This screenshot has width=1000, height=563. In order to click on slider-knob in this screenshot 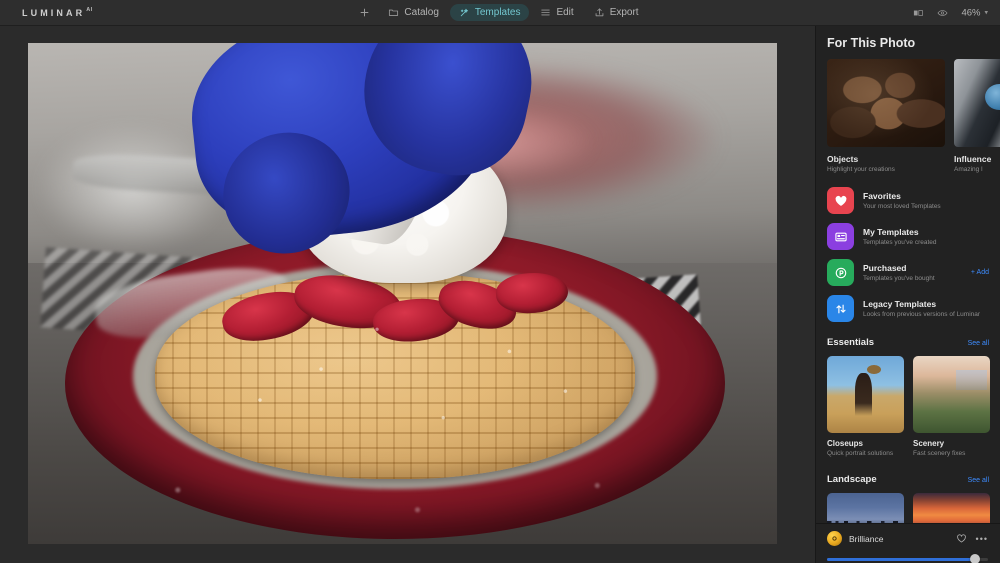, I will do `click(975, 558)`.